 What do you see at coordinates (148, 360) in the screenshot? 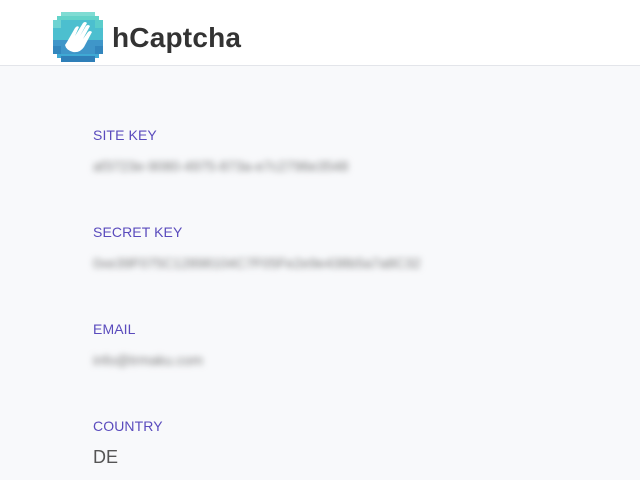
I see `email-value: info@trmaku.com` at bounding box center [148, 360].